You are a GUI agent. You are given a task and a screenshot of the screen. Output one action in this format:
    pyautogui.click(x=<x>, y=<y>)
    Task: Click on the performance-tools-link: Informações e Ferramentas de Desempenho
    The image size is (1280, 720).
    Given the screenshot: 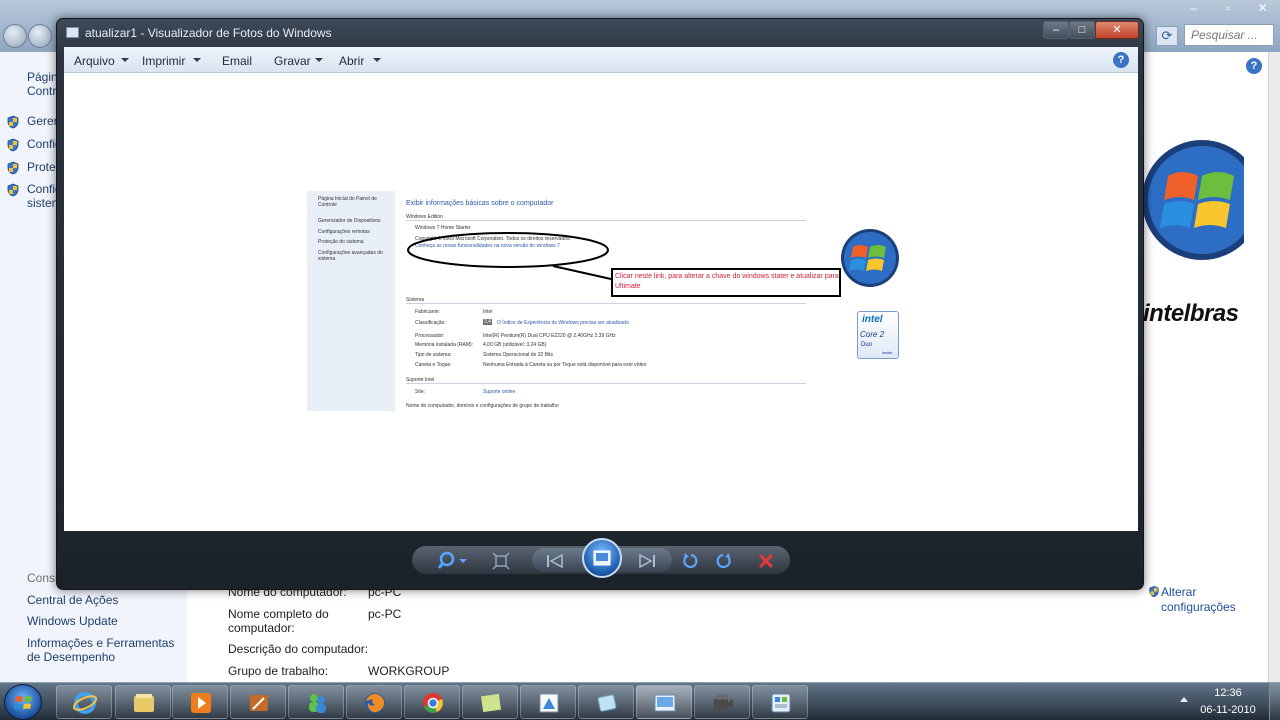 What is the action you would take?
    pyautogui.click(x=104, y=650)
    